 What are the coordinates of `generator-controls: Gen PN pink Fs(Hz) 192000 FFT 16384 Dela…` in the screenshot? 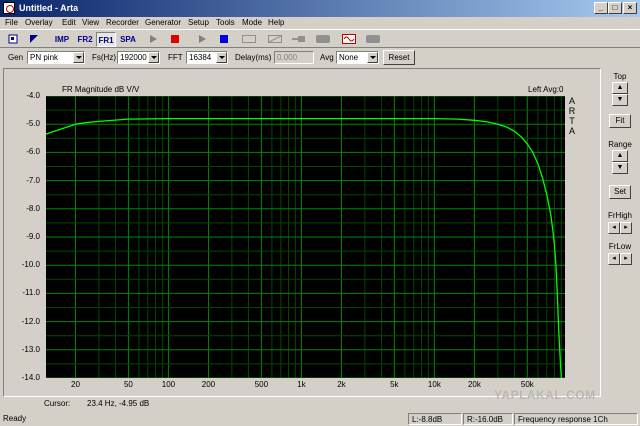 It's located at (320, 58).